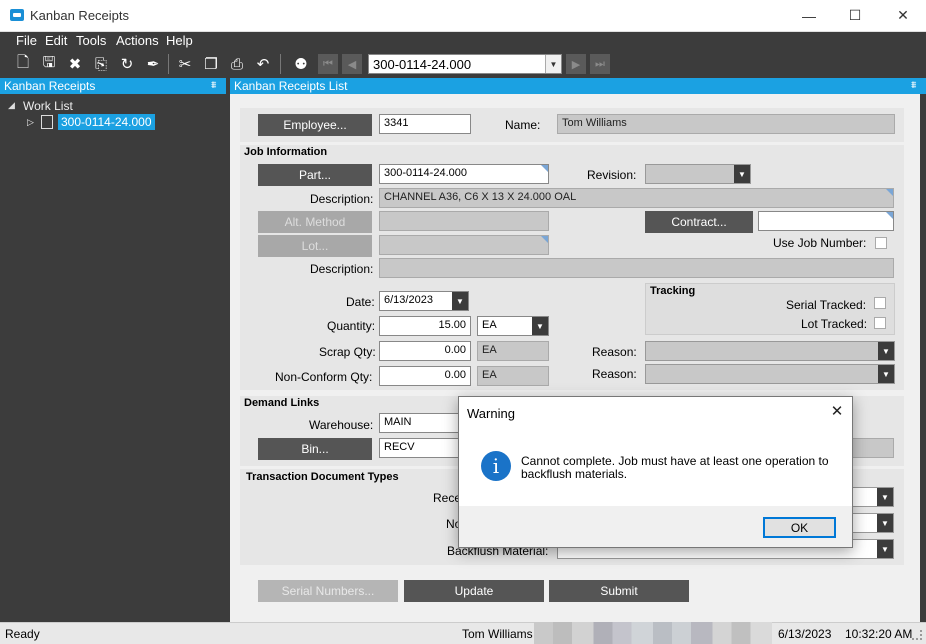 The height and width of the screenshot is (644, 926). What do you see at coordinates (576, 64) in the screenshot?
I see `next-record-icon: ▶` at bounding box center [576, 64].